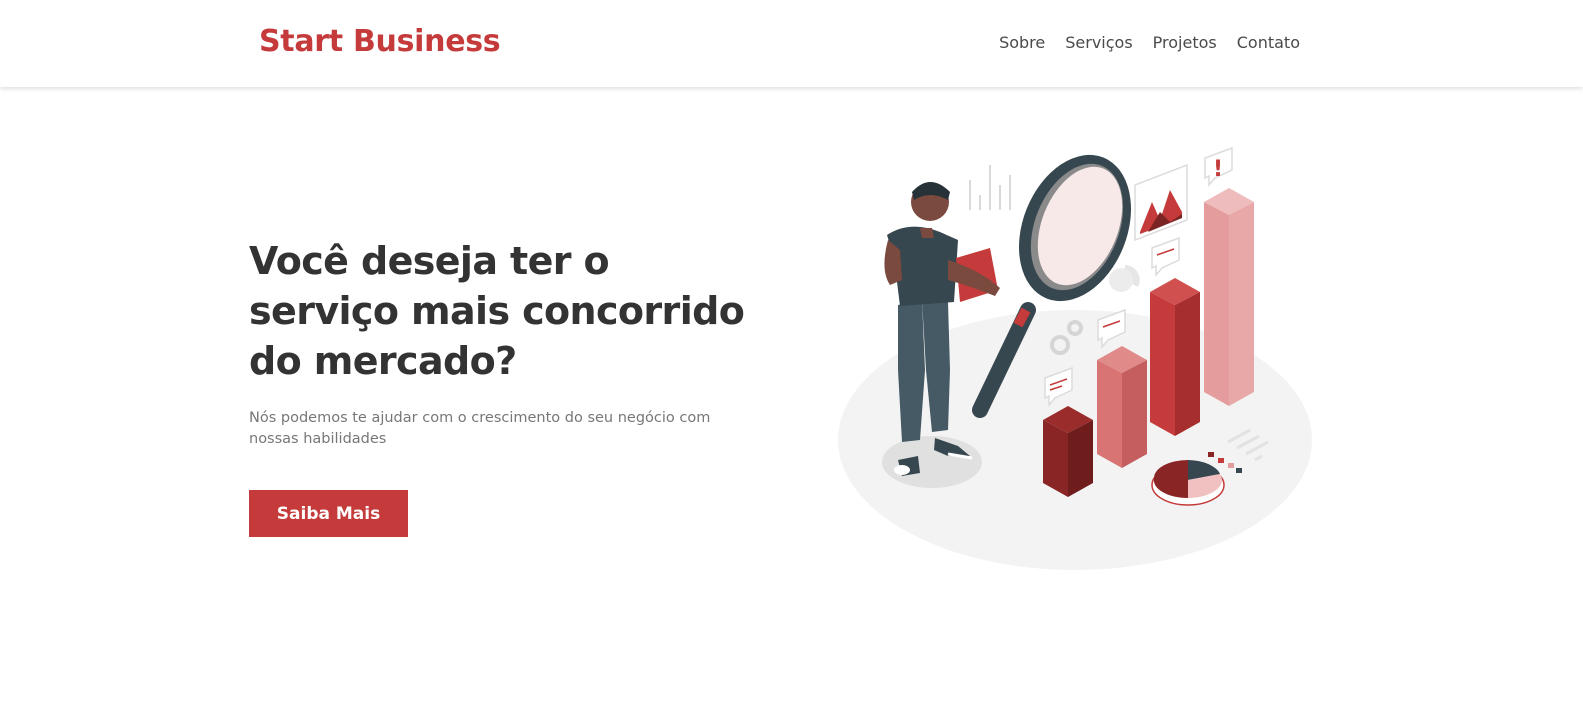 The height and width of the screenshot is (702, 1583). What do you see at coordinates (1188, 483) in the screenshot?
I see `pie-chart` at bounding box center [1188, 483].